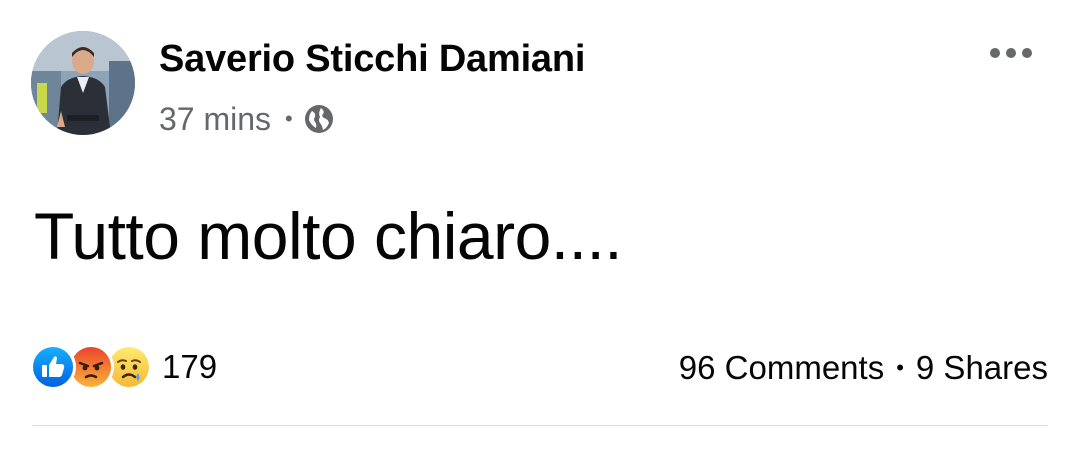 Image resolution: width=1080 pixels, height=449 pixels. I want to click on more-options-icon, so click(1011, 53).